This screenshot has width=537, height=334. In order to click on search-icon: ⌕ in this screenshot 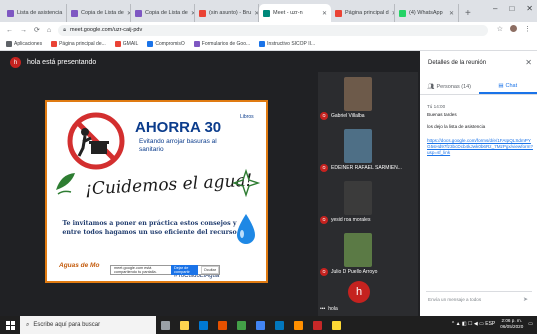, I will do `click(28, 324)`.